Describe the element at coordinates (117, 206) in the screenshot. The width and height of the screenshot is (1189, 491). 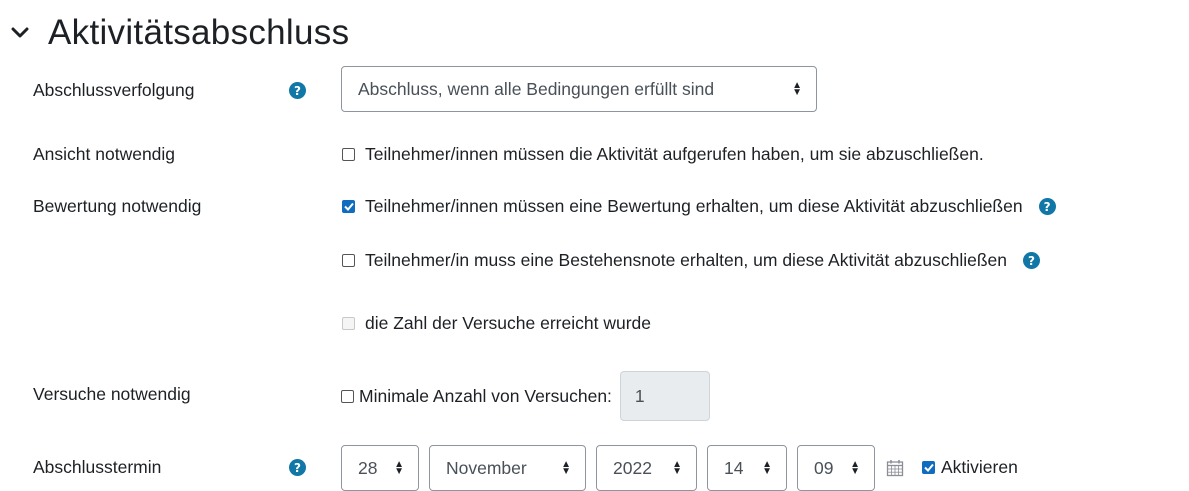
I see `grade-label: Bewertung notwendig` at that location.